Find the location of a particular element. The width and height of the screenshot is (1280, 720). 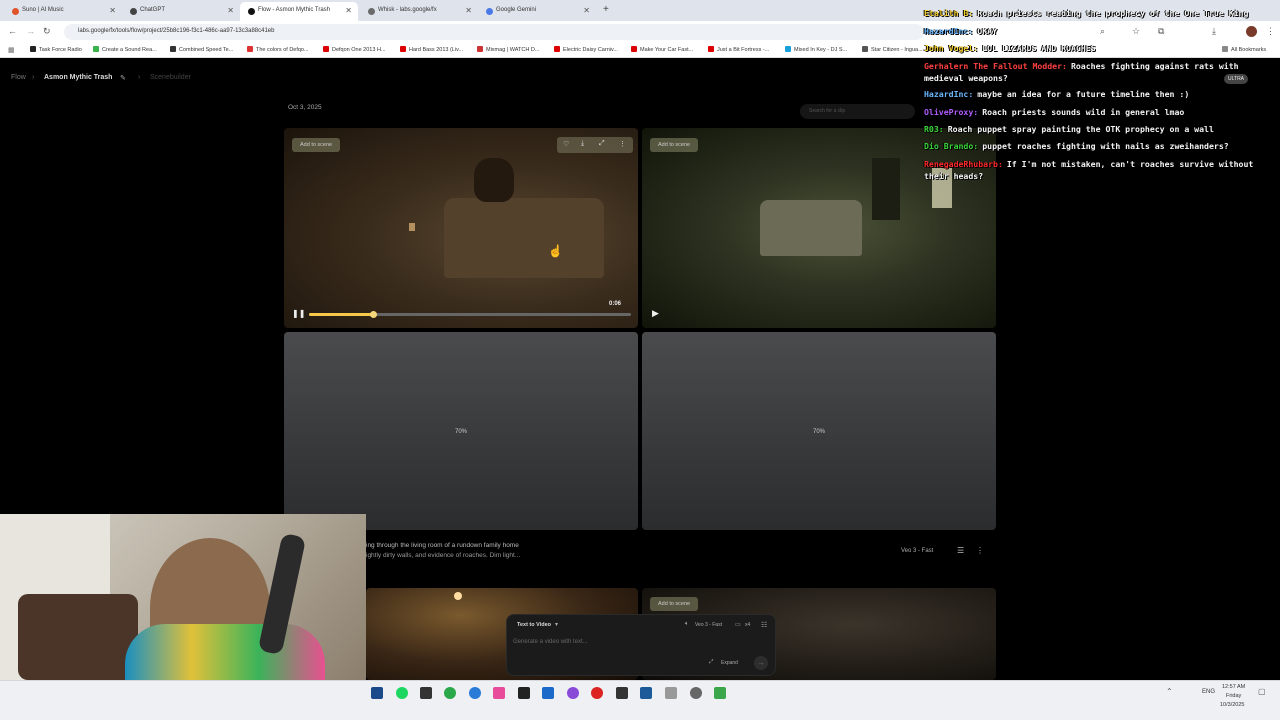

project-title: Asmon Mythic Trash is located at coordinates (78, 77).